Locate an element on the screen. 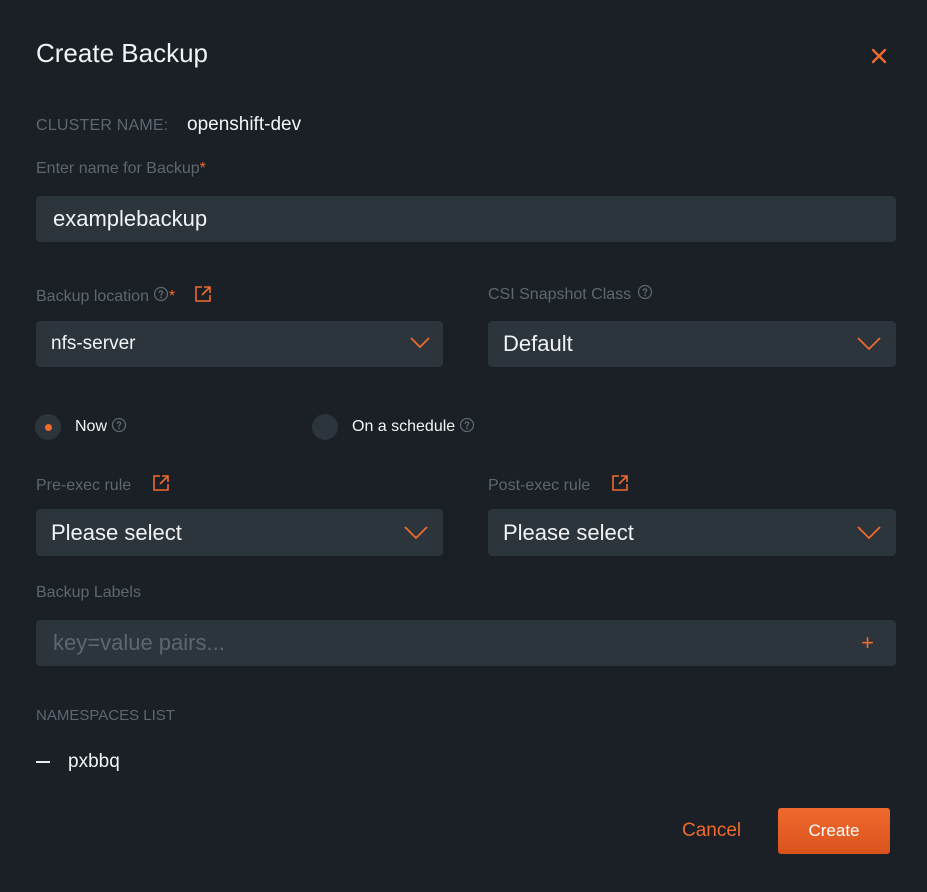 The height and width of the screenshot is (892, 927). backup-name-input: examplebackup is located at coordinates (466, 219).